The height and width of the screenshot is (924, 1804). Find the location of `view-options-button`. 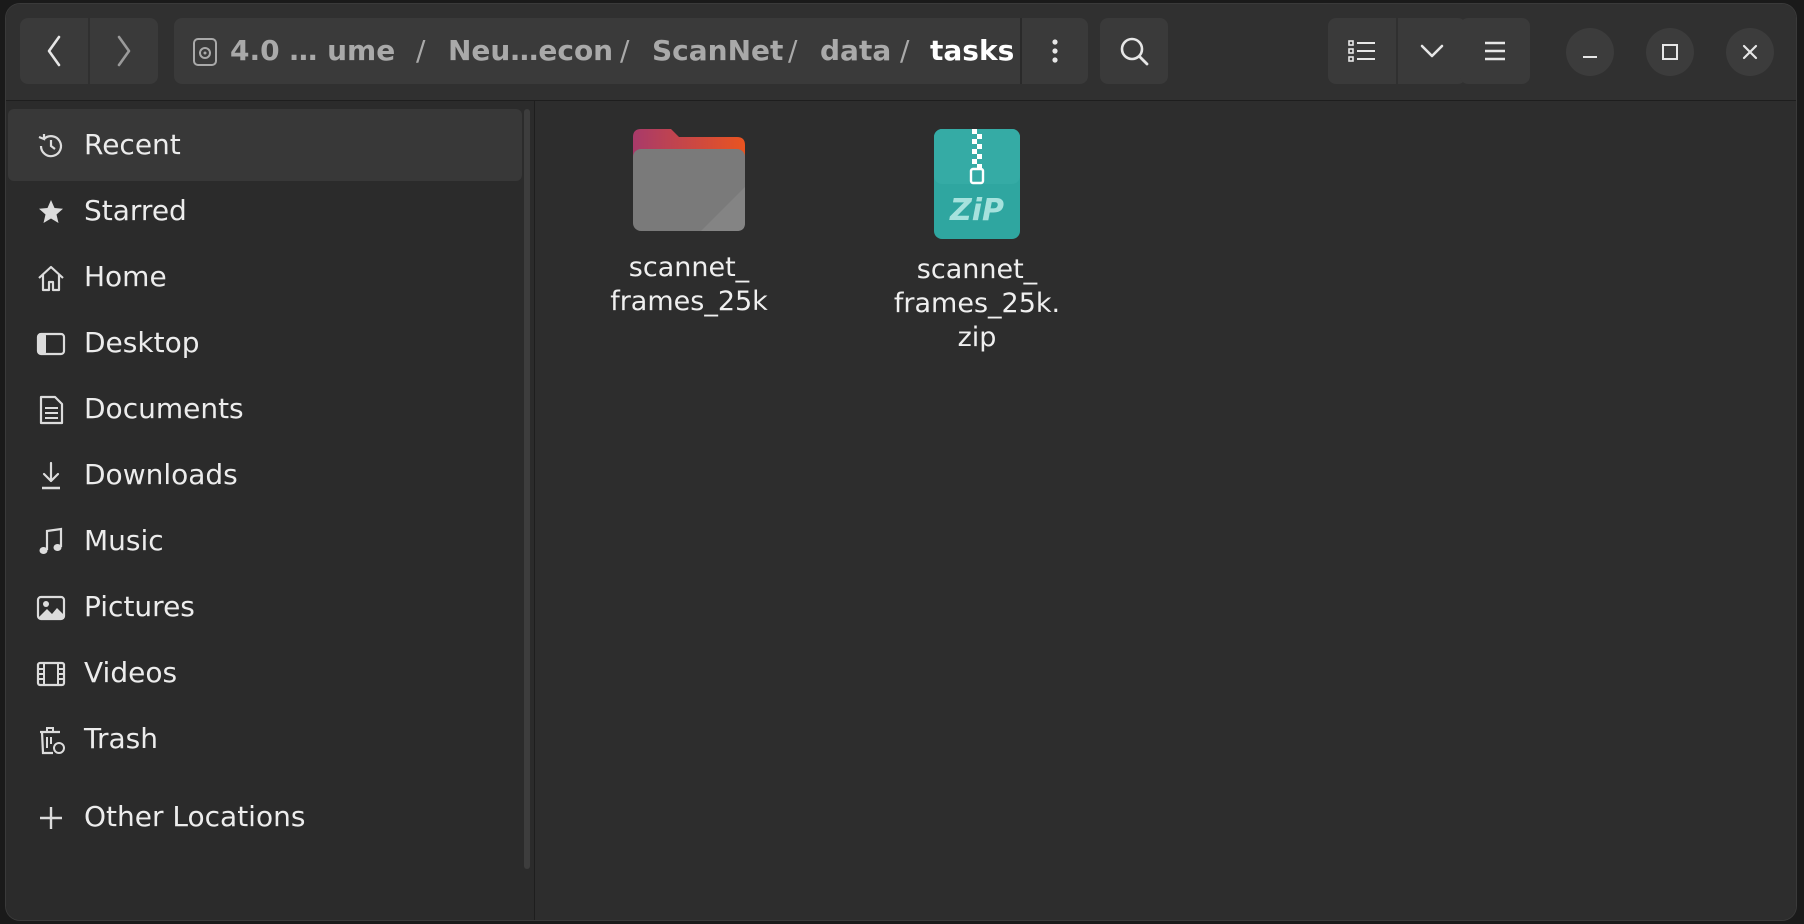

view-options-button is located at coordinates (1432, 51).